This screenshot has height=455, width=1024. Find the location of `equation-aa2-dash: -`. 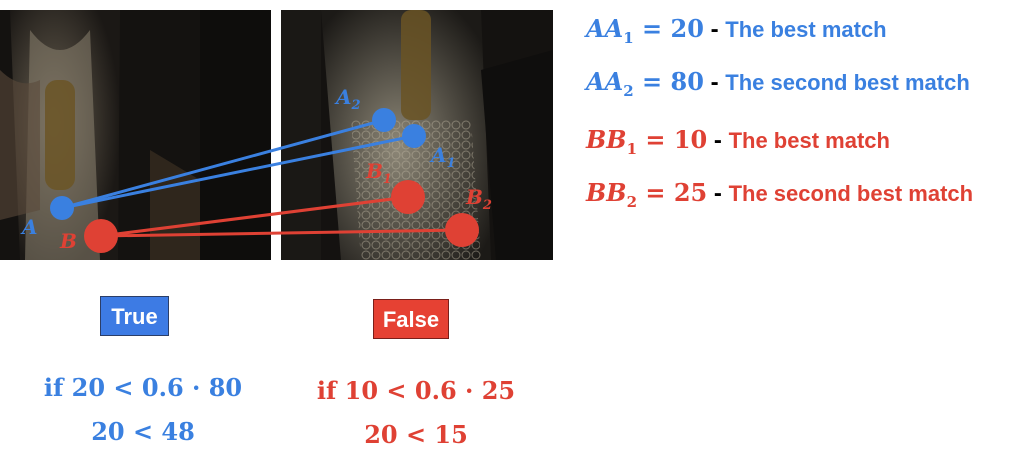

equation-aa2-dash: - is located at coordinates (714, 82).